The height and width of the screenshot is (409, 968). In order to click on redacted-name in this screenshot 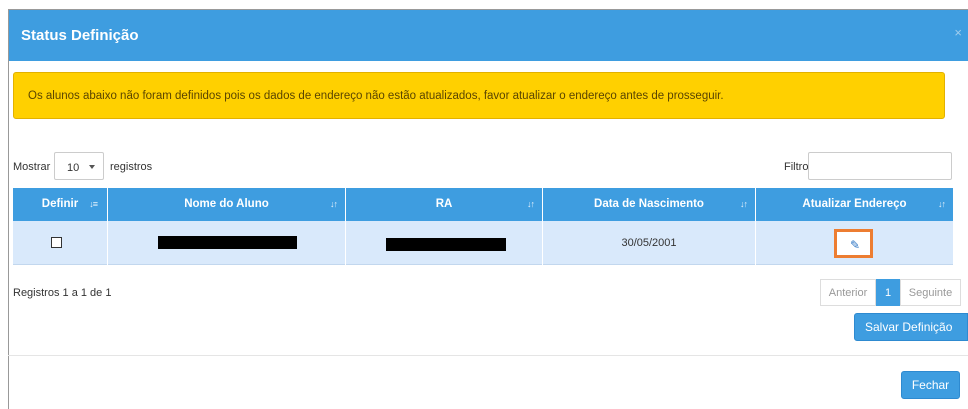, I will do `click(227, 242)`.